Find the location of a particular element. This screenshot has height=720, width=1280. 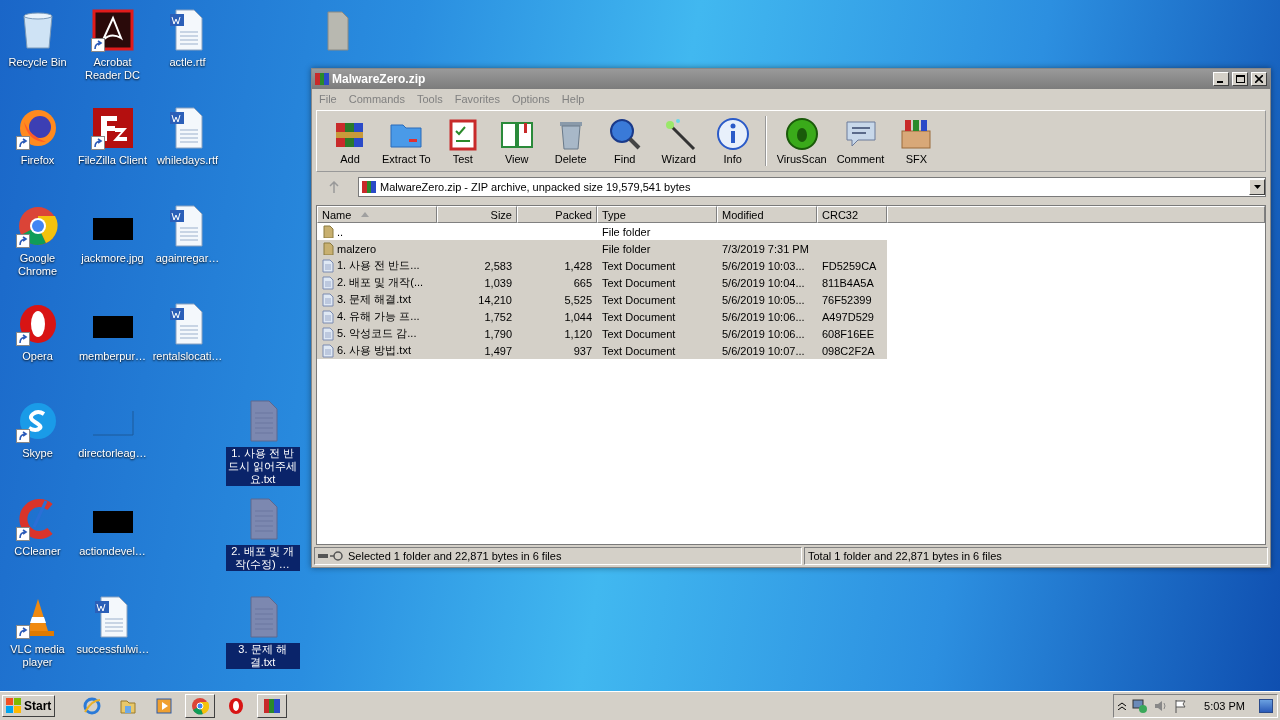

toolbar-button: Wizard is located at coordinates (678, 141).